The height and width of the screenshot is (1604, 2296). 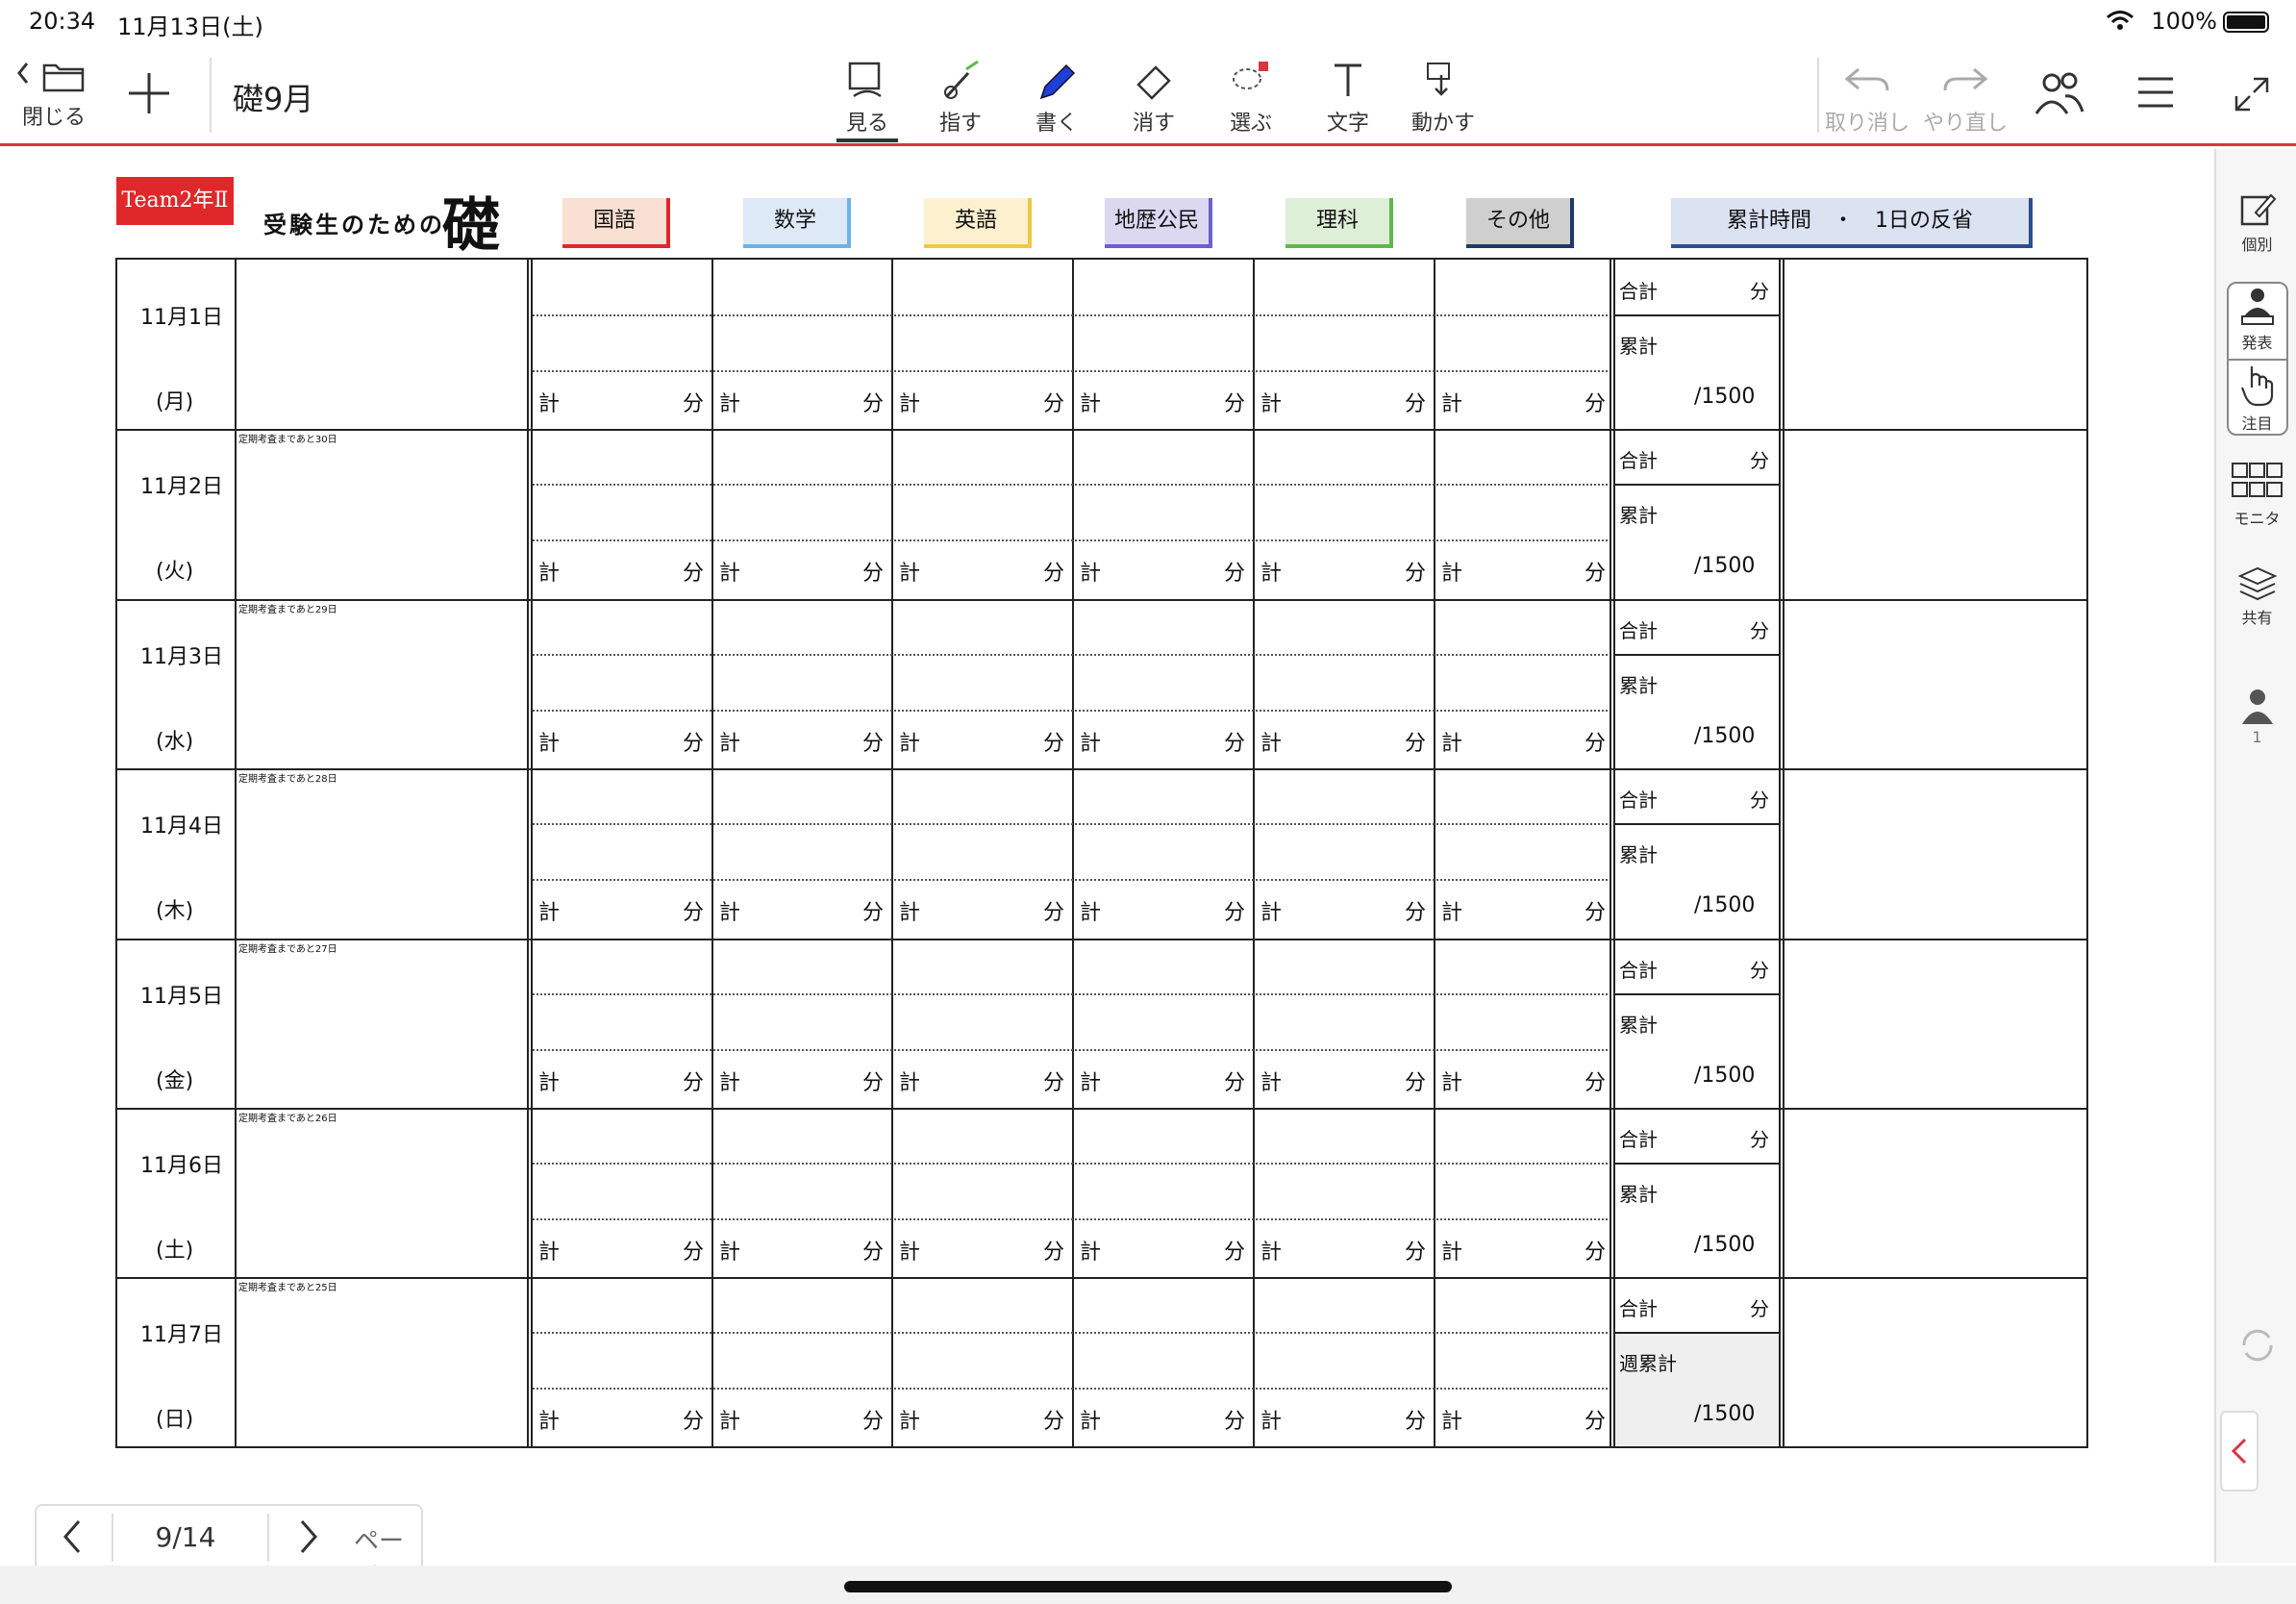 I want to click on document-title: 礎9月, so click(x=273, y=99).